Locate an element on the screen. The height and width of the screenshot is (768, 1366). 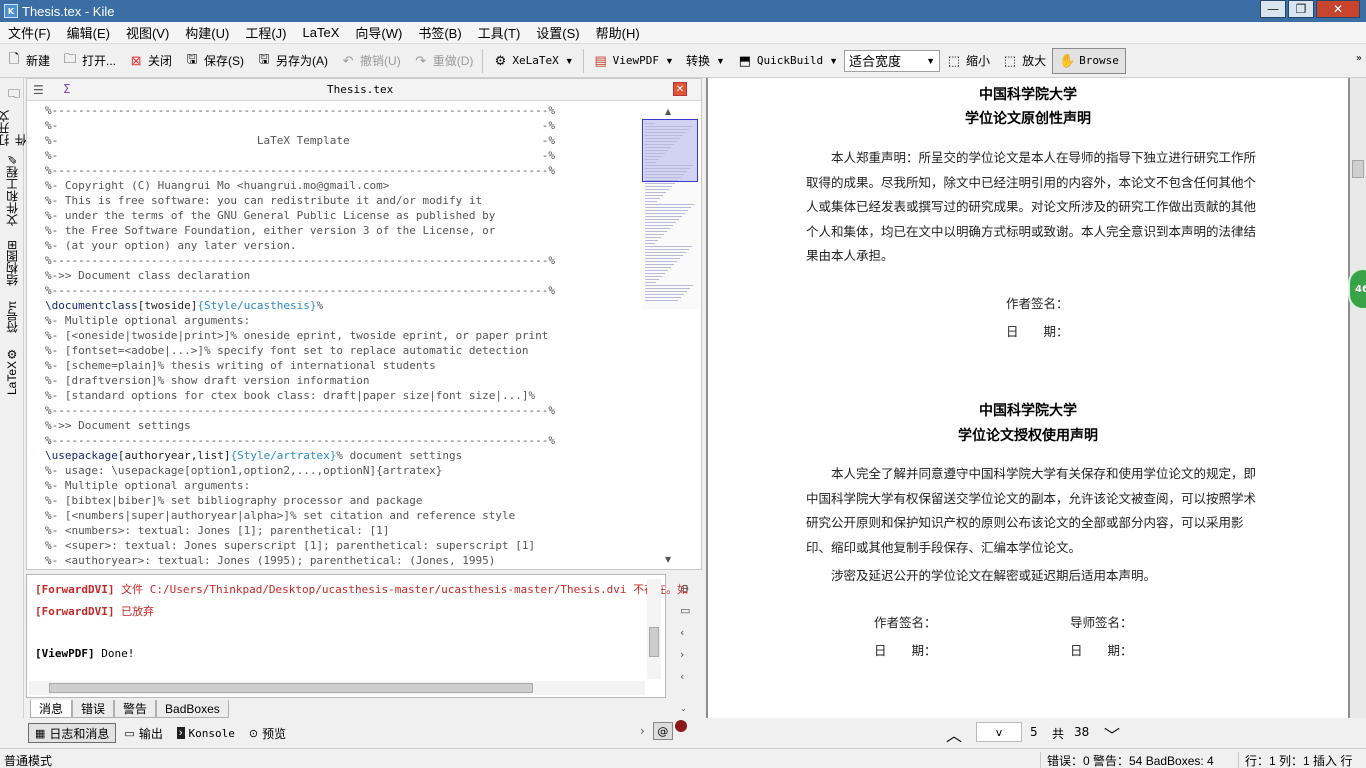
save-as-button: 🖫 另存为(A) is located at coordinates (292, 61).